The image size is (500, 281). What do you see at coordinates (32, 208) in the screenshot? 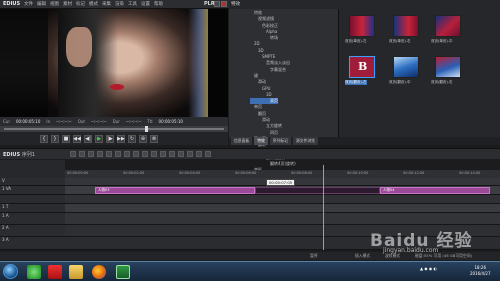
I see `track-head-1t: 1 T` at bounding box center [32, 208].